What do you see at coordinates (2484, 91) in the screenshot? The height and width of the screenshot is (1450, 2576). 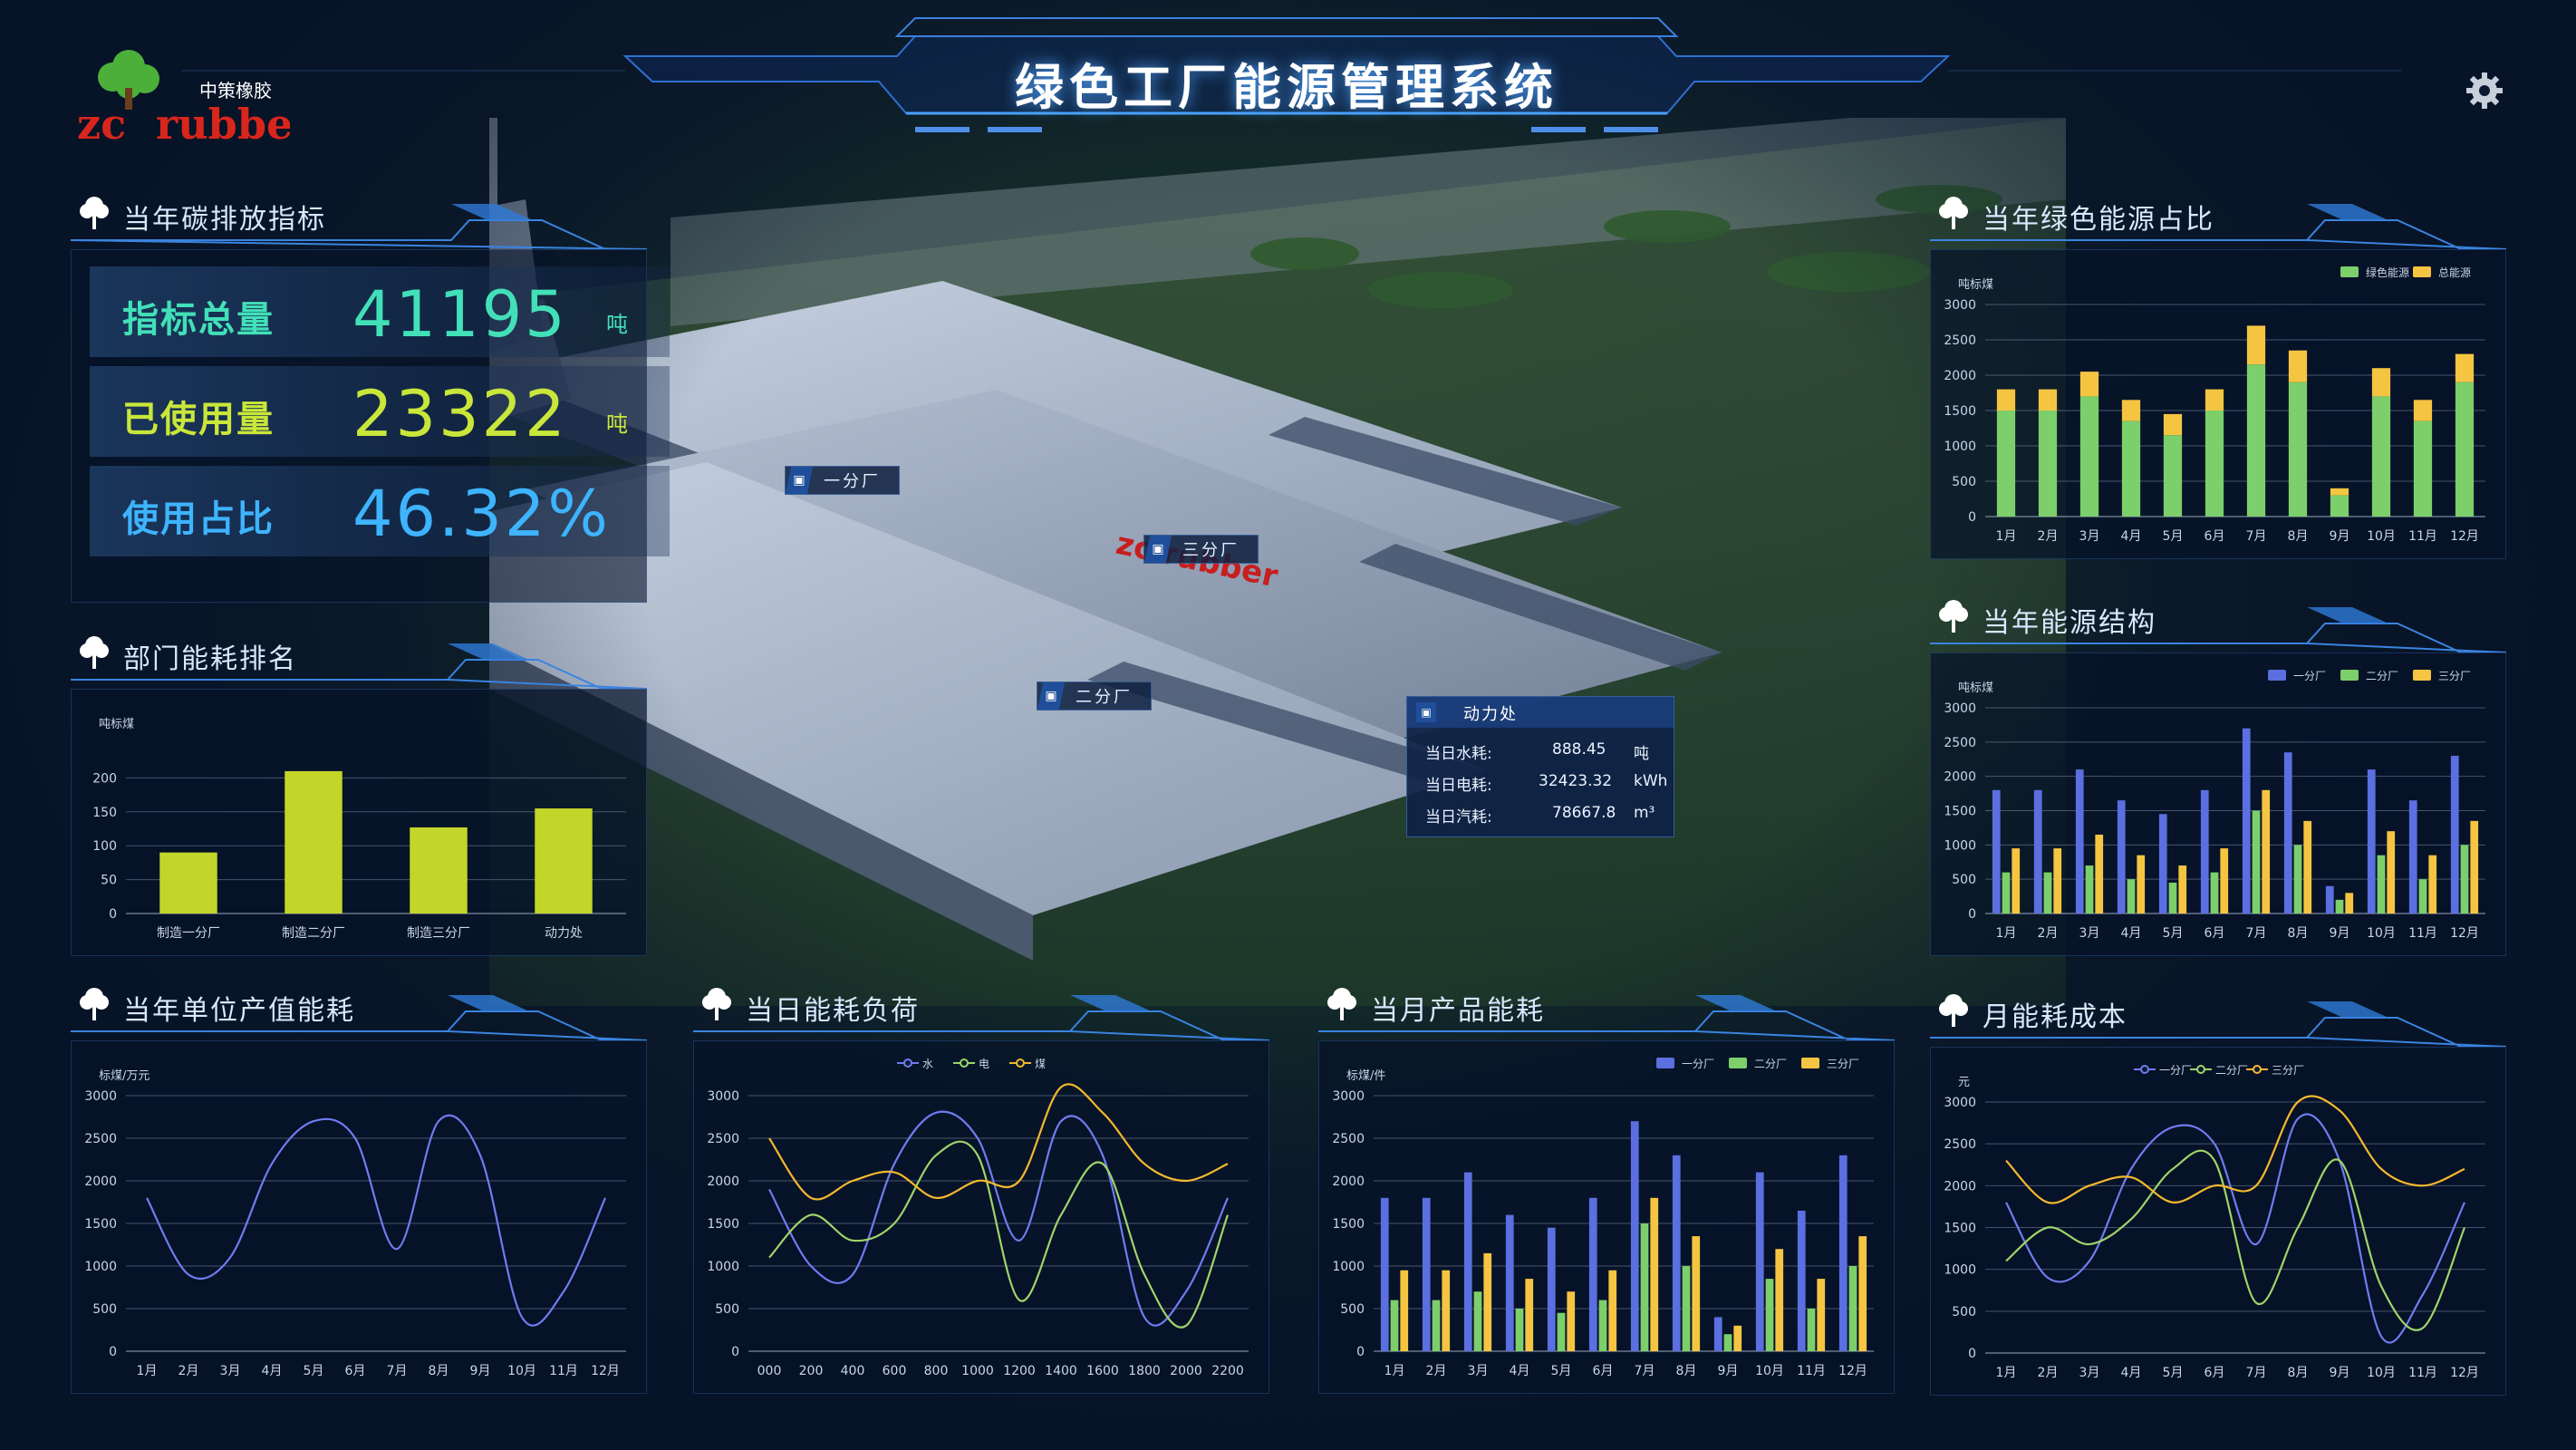 I see `settings-gear-icon` at bounding box center [2484, 91].